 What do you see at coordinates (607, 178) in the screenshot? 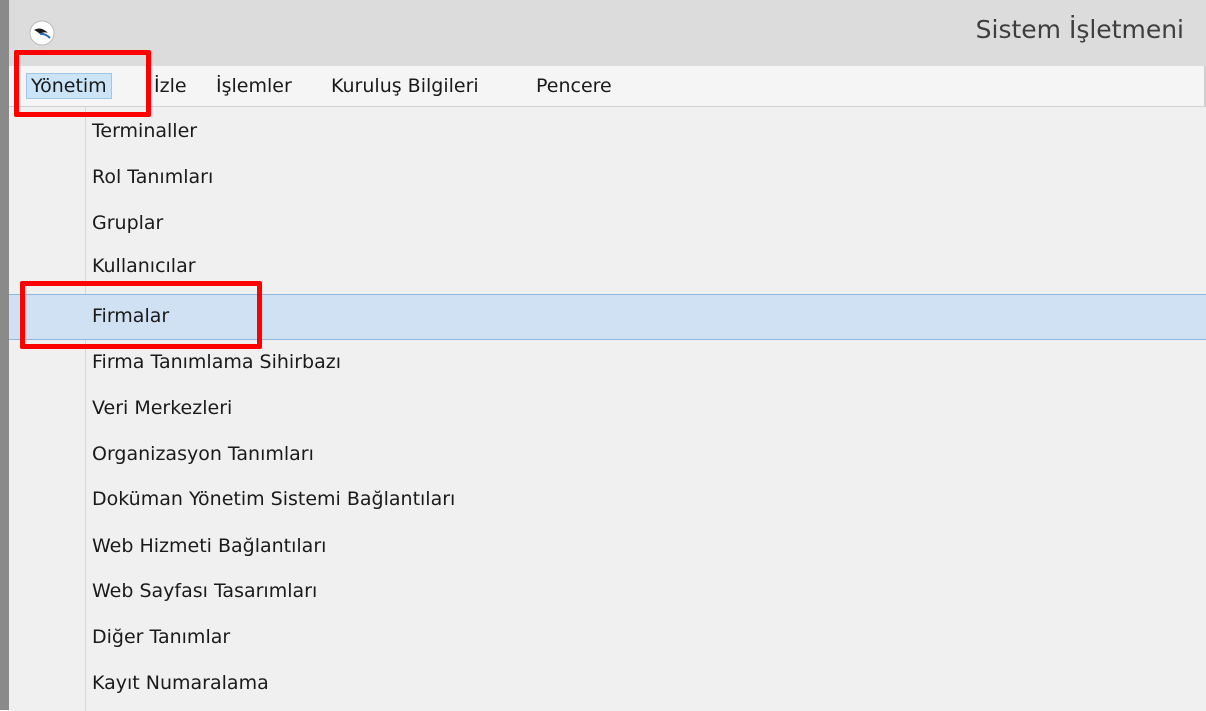
I see `menu-item-rol-tanimlari: Rol Tanımları` at bounding box center [607, 178].